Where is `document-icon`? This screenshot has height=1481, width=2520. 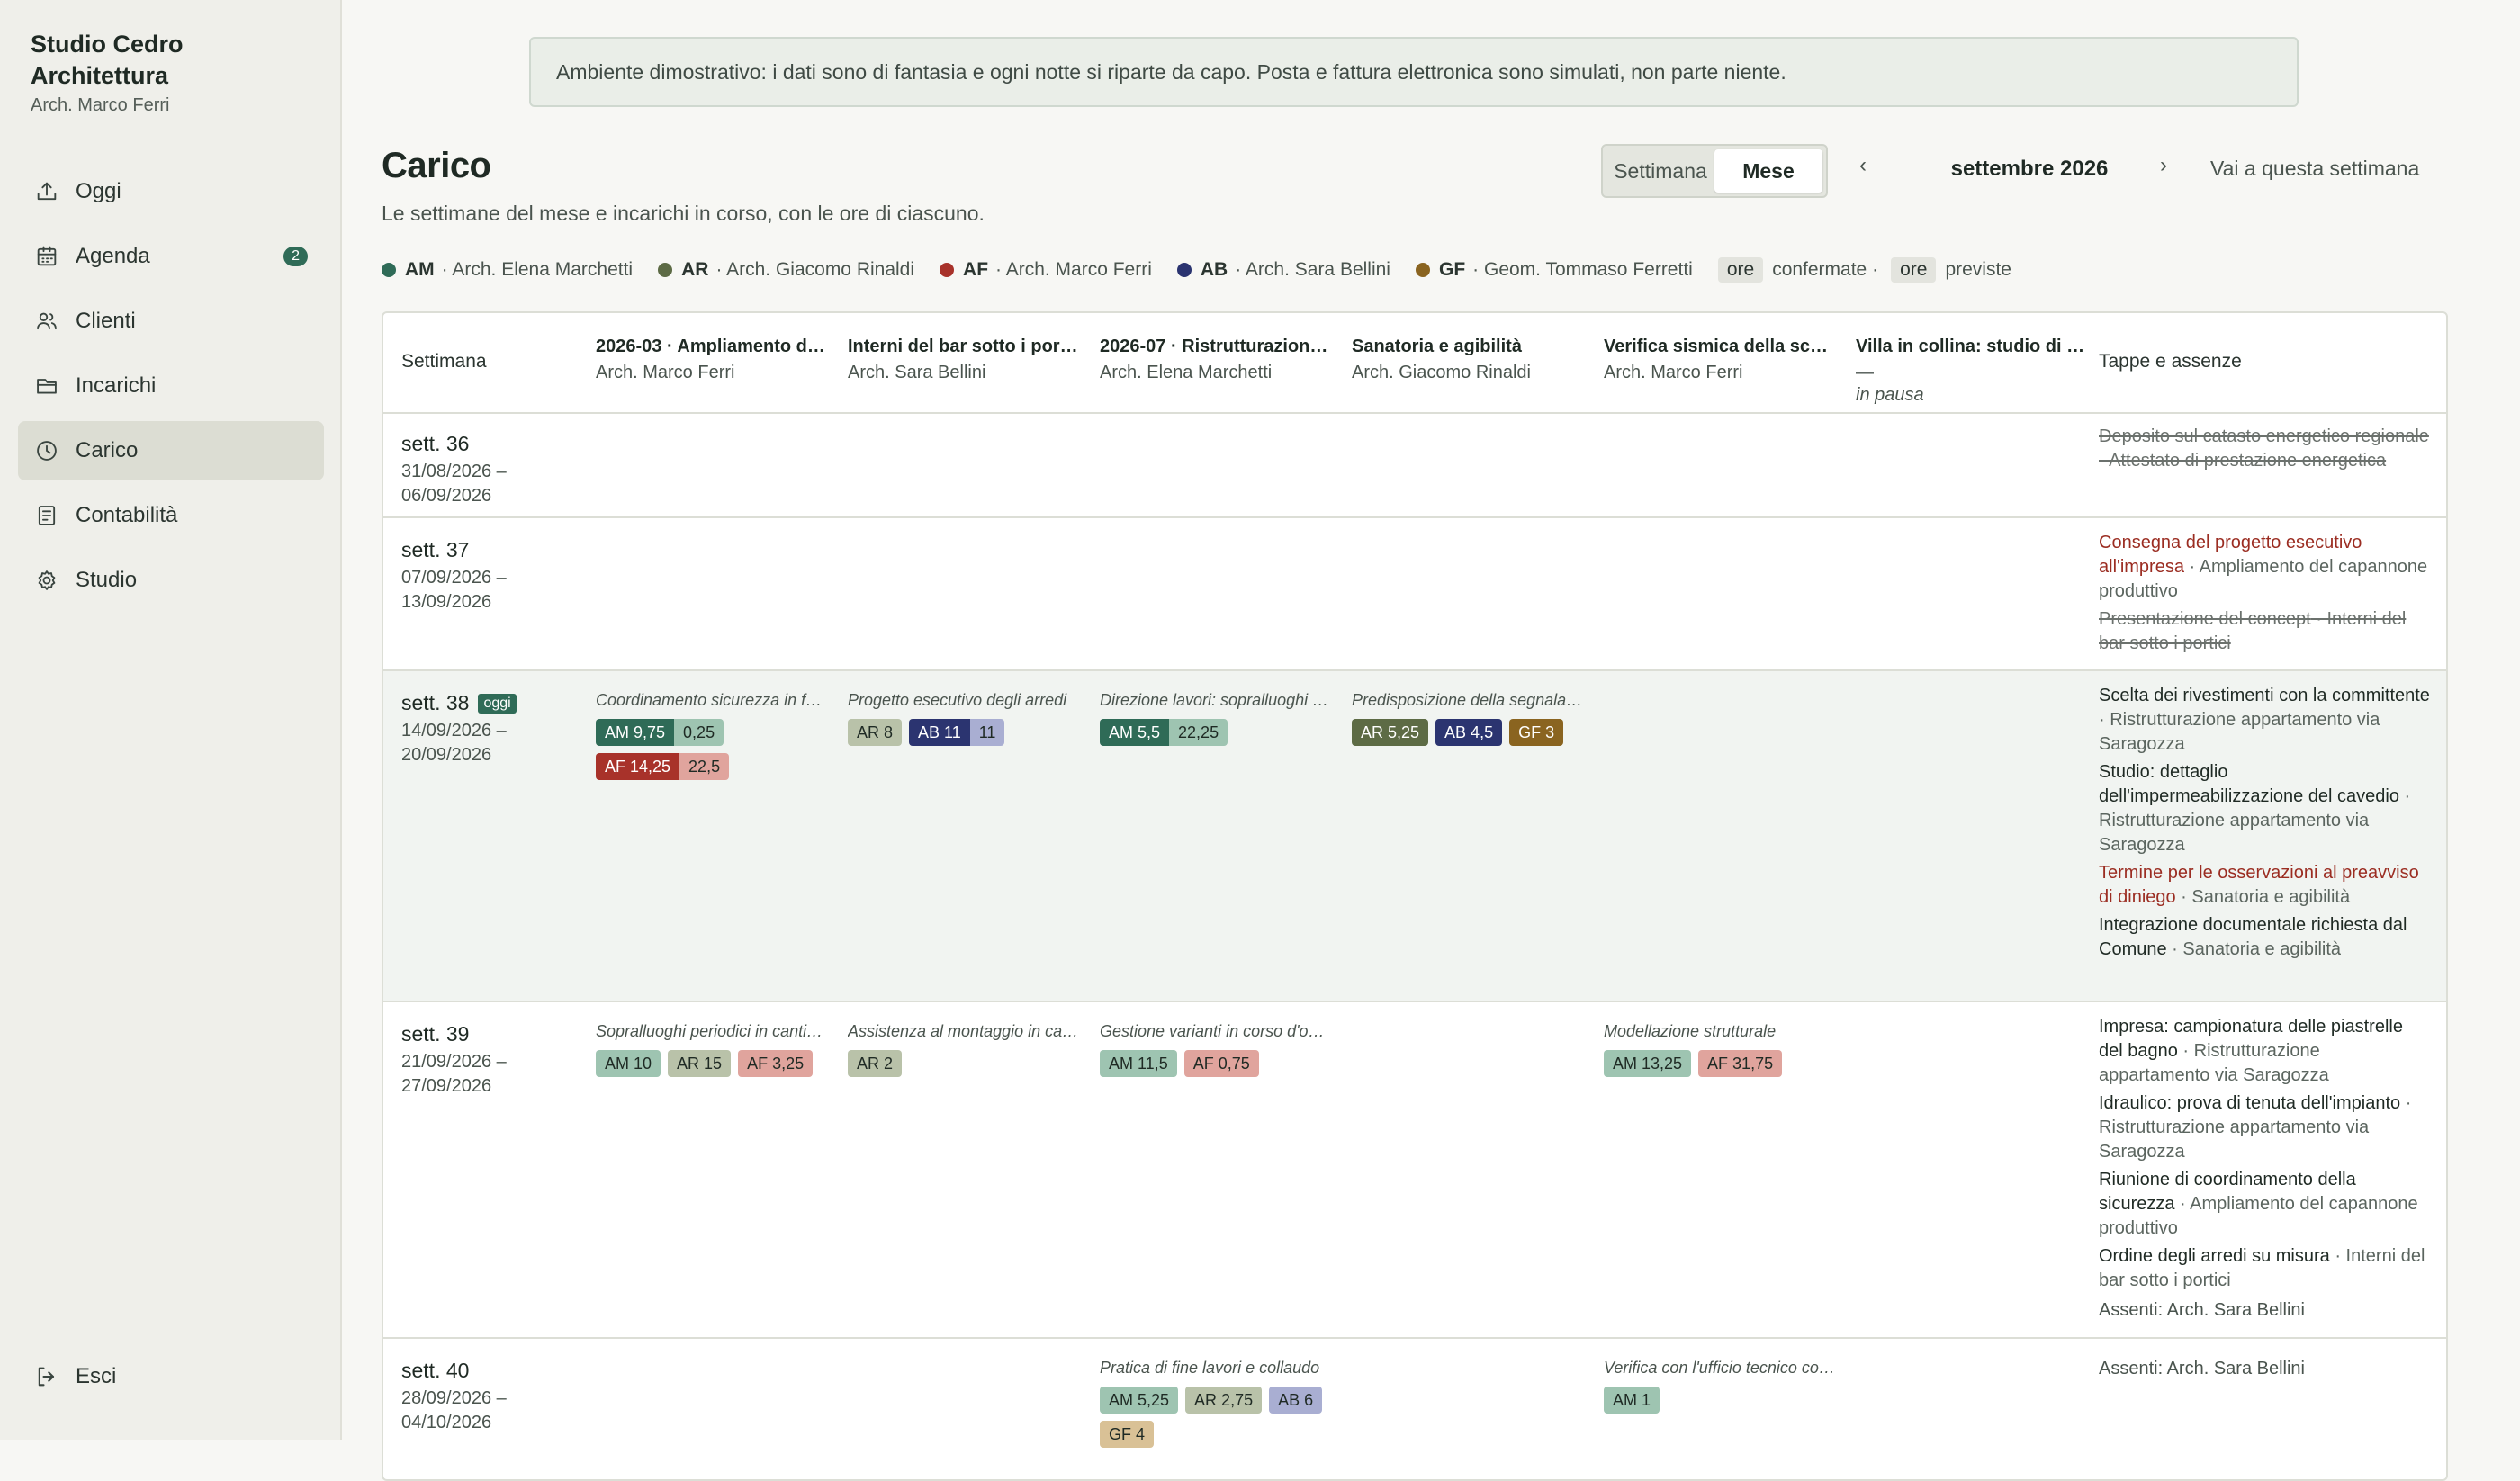 document-icon is located at coordinates (47, 515).